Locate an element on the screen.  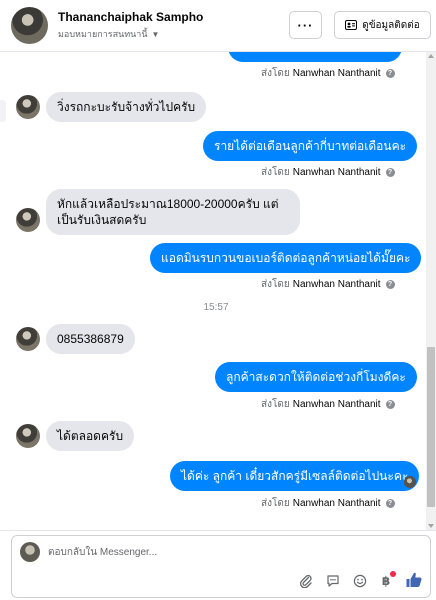
scrollbar-thumb is located at coordinates (431, 427).